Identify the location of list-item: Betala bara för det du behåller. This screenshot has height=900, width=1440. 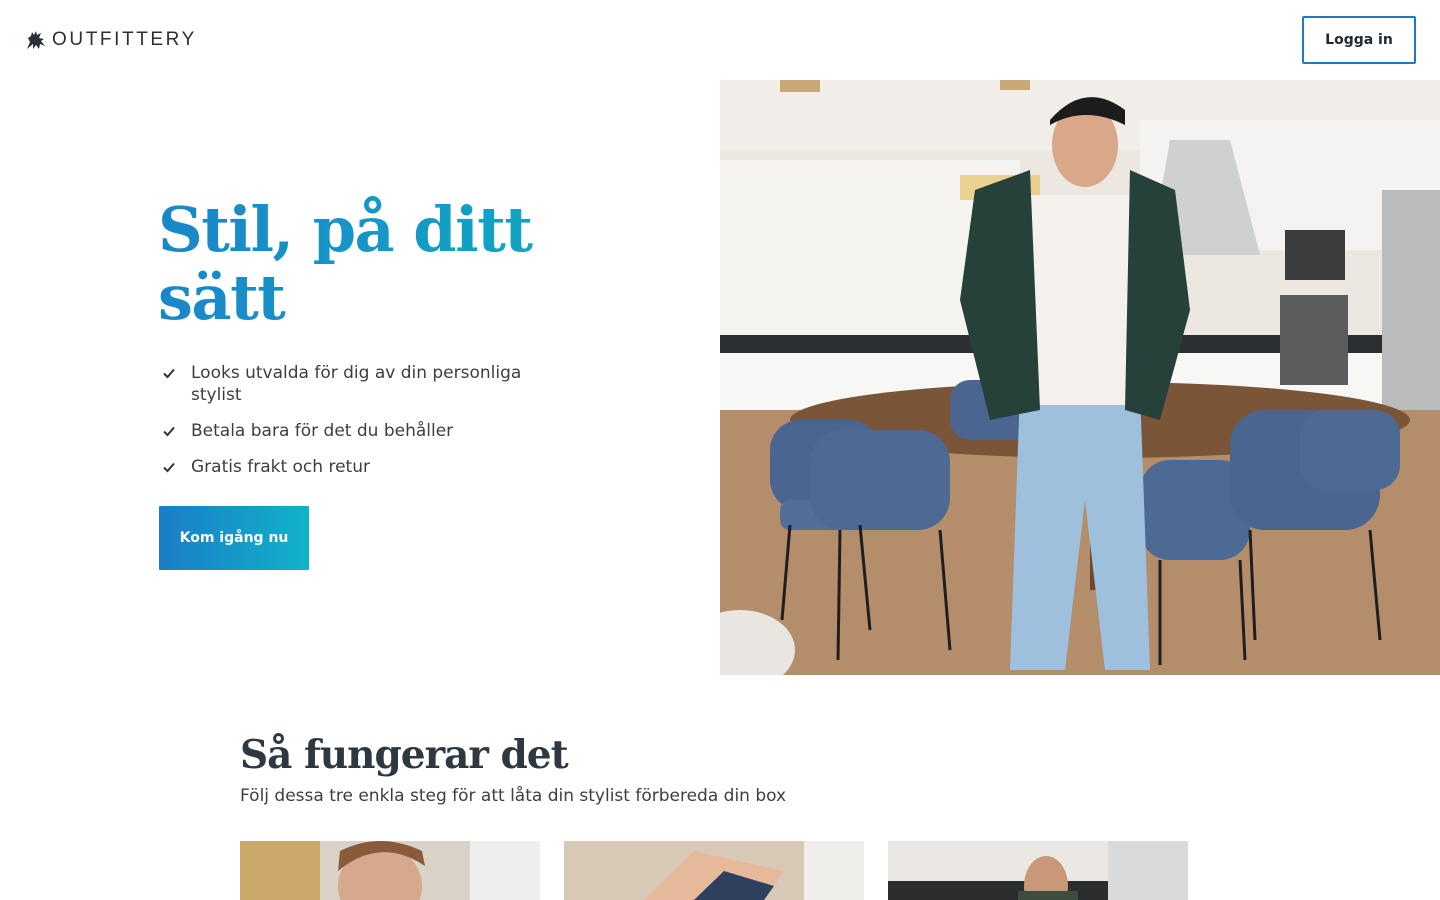
(352, 431).